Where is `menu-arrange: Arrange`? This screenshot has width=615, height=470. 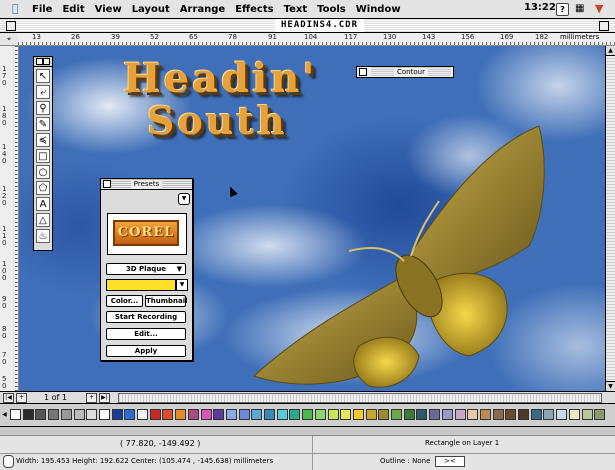
menu-arrange: Arrange is located at coordinates (202, 9).